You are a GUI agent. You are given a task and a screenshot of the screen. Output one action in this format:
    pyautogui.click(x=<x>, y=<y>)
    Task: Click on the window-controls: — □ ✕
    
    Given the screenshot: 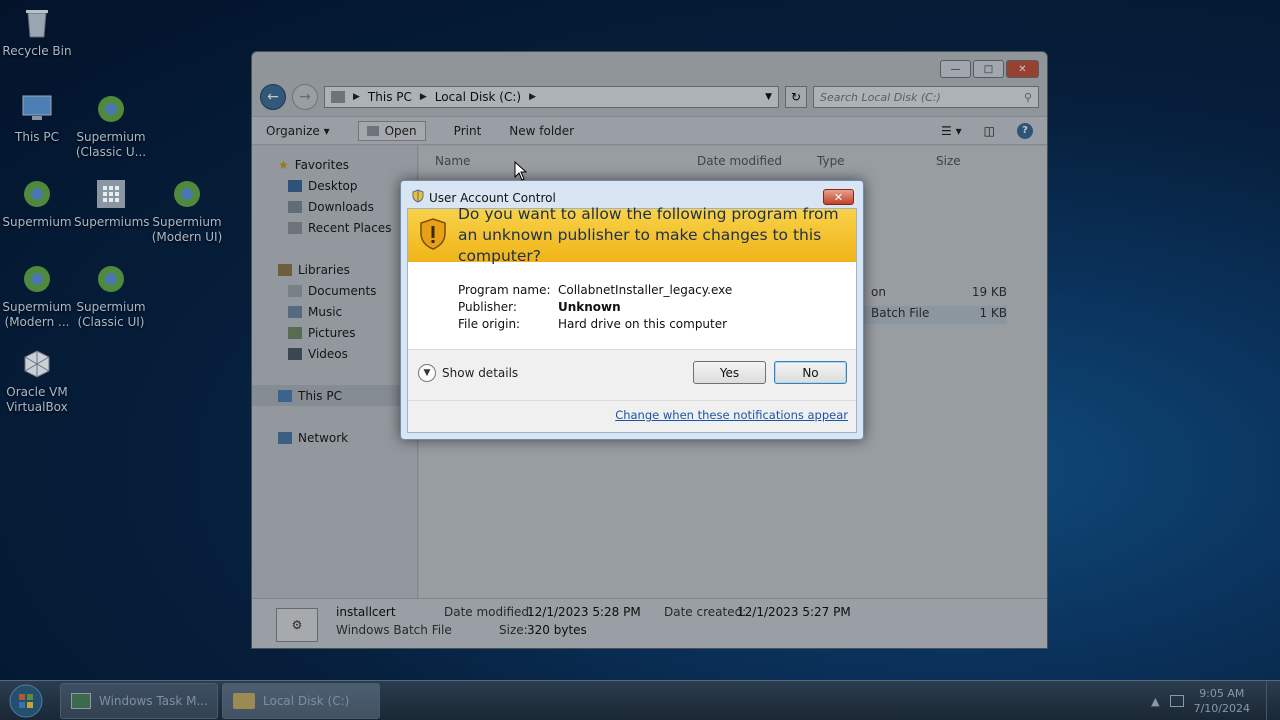 What is the action you would take?
    pyautogui.click(x=989, y=69)
    